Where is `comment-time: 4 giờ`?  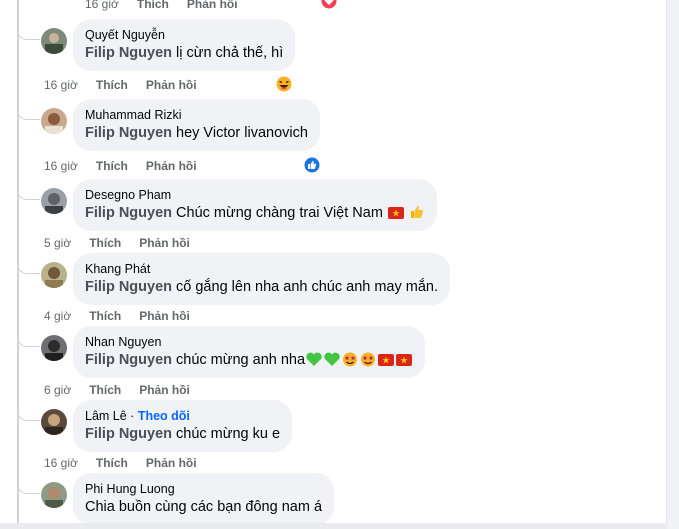 comment-time: 4 giờ is located at coordinates (57, 316).